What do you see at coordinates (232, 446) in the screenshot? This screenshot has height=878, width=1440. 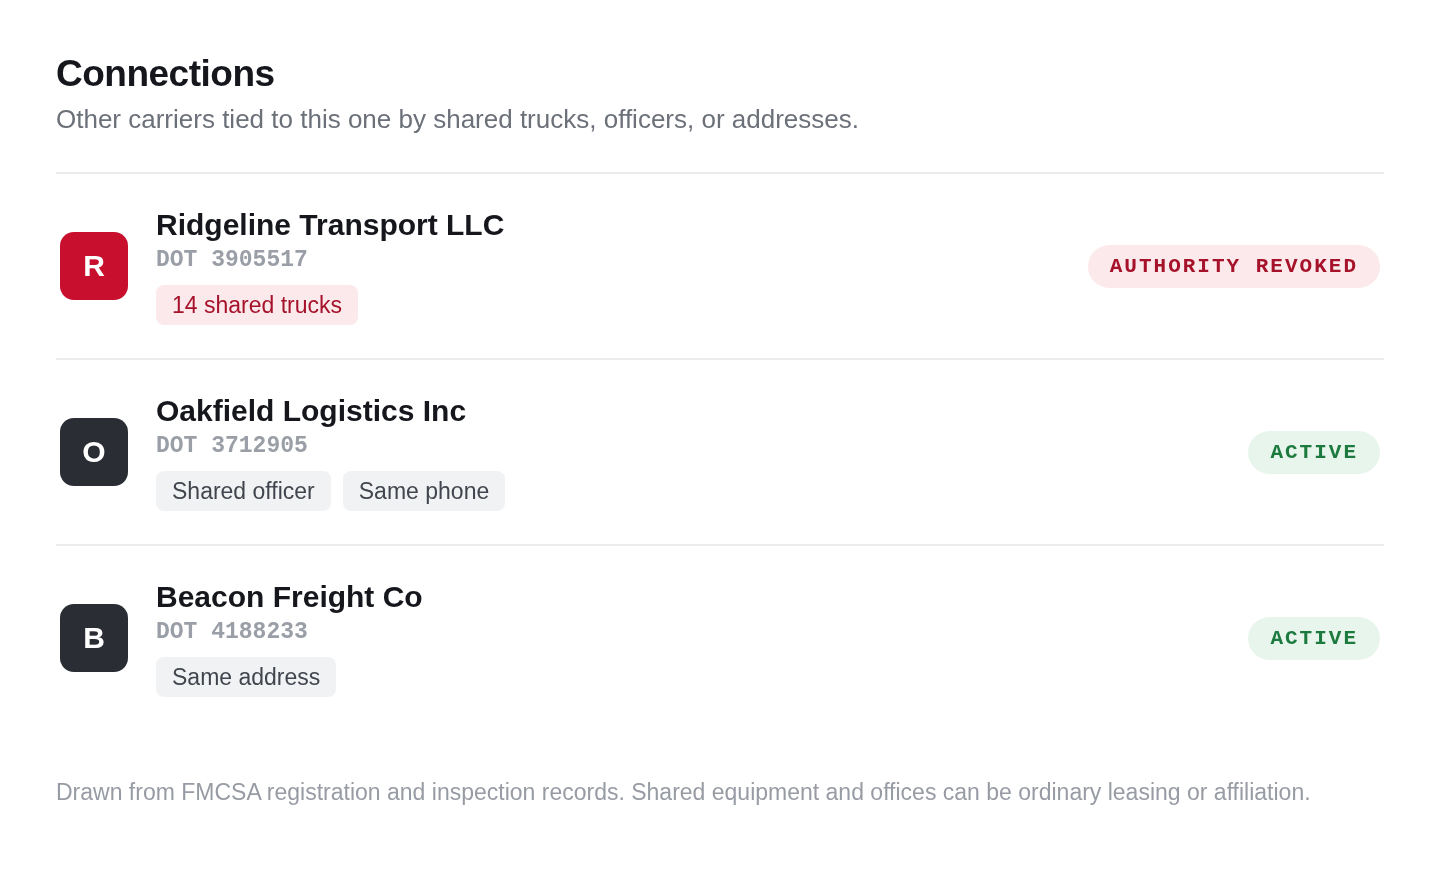 I see `dot-number: DOT 3712905` at bounding box center [232, 446].